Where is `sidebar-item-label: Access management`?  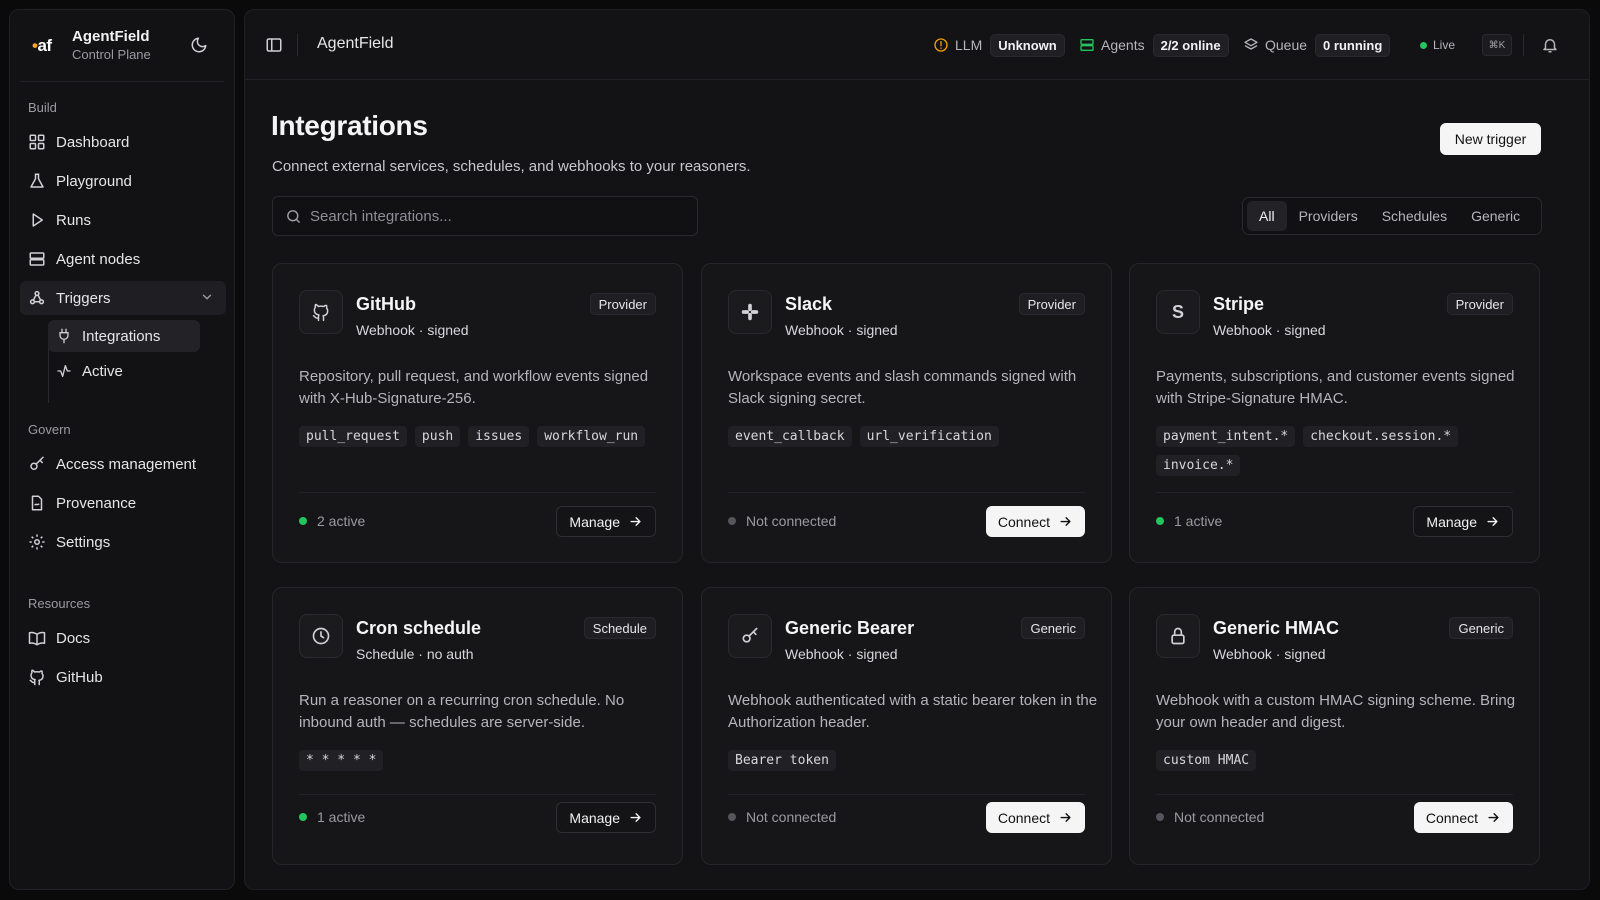 sidebar-item-label: Access management is located at coordinates (126, 464).